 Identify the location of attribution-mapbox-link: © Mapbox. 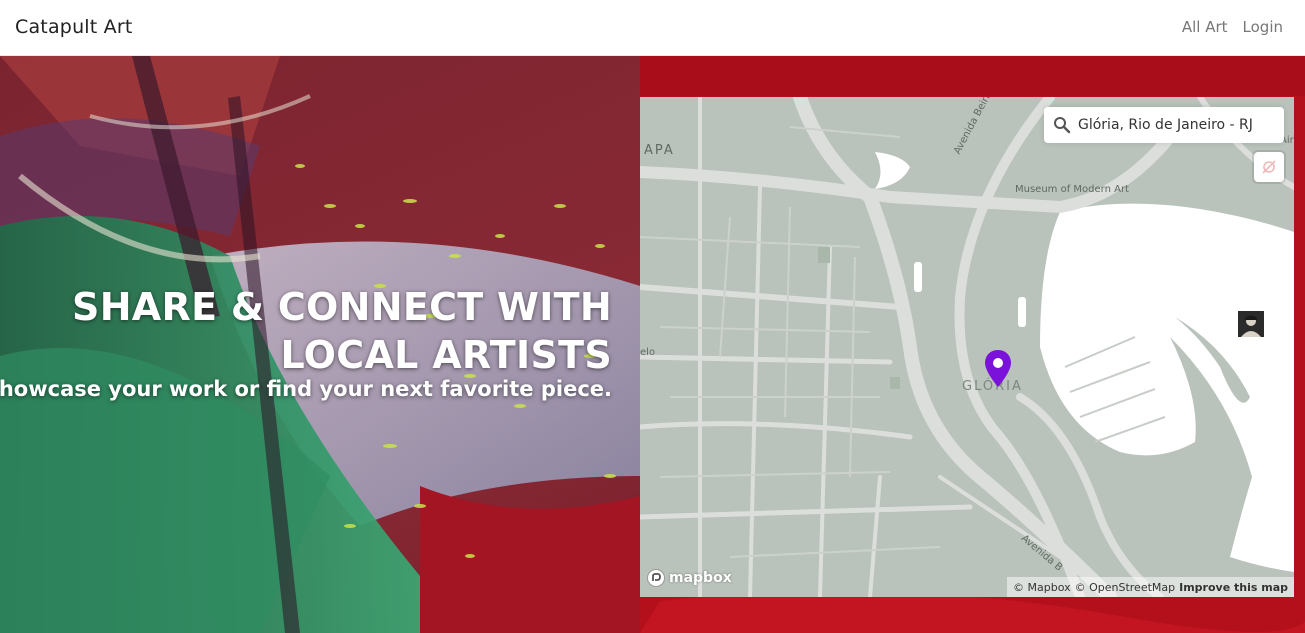
(1042, 587).